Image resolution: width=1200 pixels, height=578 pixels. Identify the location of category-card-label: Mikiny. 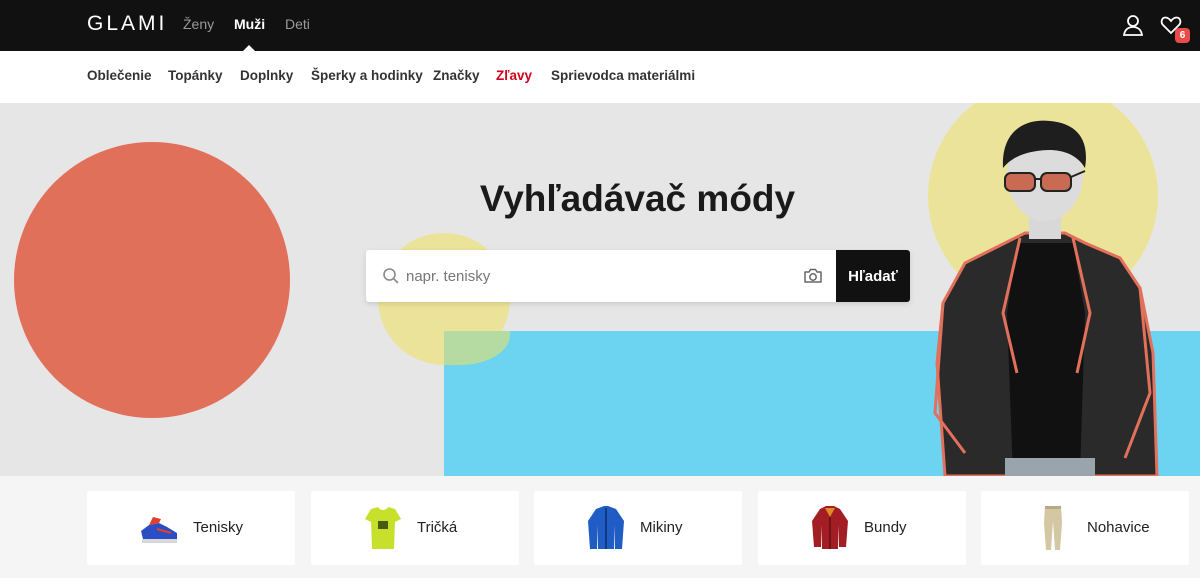
(661, 527).